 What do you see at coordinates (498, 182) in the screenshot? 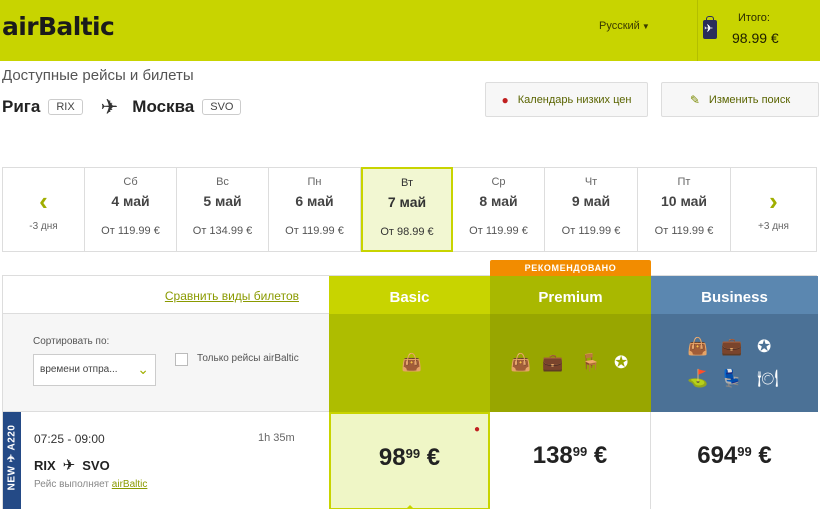
I see `date-weekday: Ср` at bounding box center [498, 182].